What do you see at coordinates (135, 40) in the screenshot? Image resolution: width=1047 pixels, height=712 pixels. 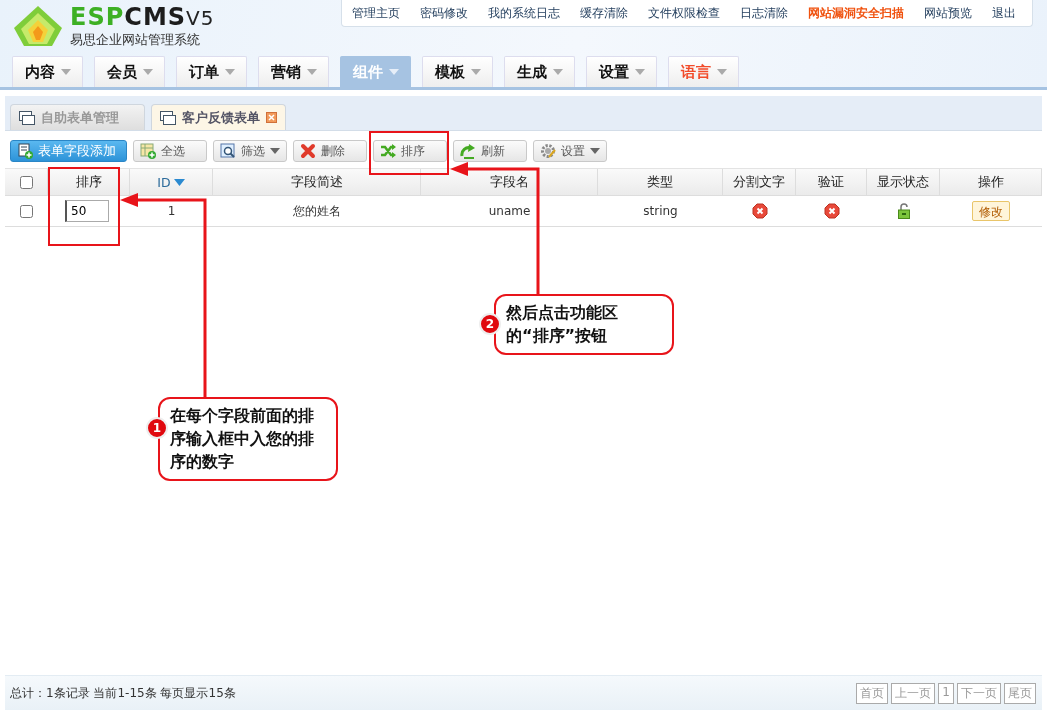 I see `logo-subtitle: 易思企业网站管理系统` at bounding box center [135, 40].